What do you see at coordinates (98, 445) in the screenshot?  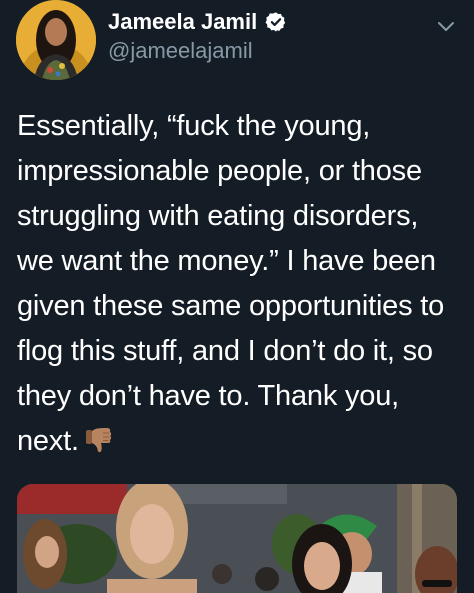 I see `thumbs-down-emoji-icon` at bounding box center [98, 445].